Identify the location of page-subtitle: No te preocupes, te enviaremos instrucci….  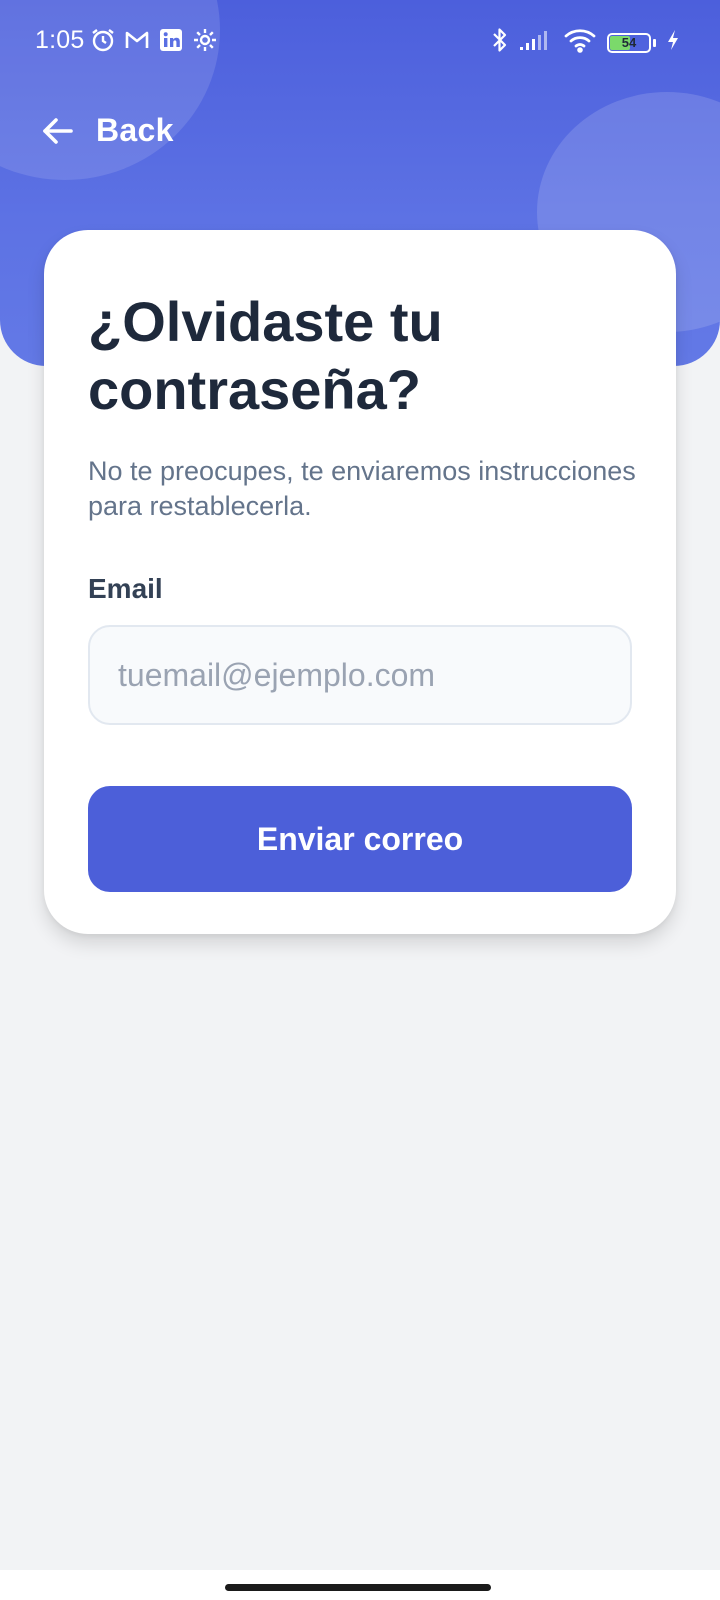
(362, 488).